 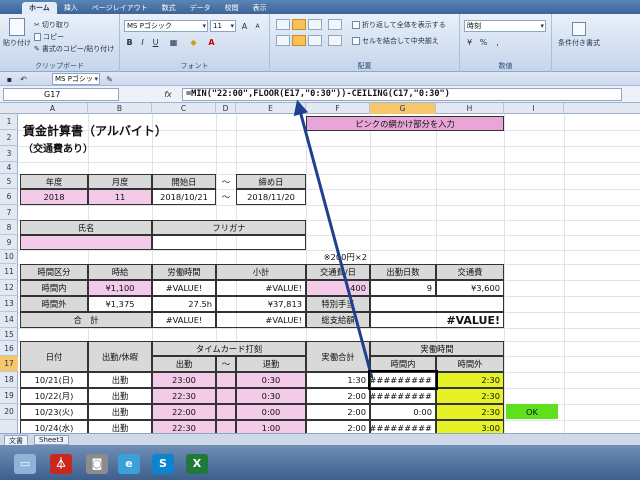 I want to click on currency-icon: ¥, so click(x=469, y=41).